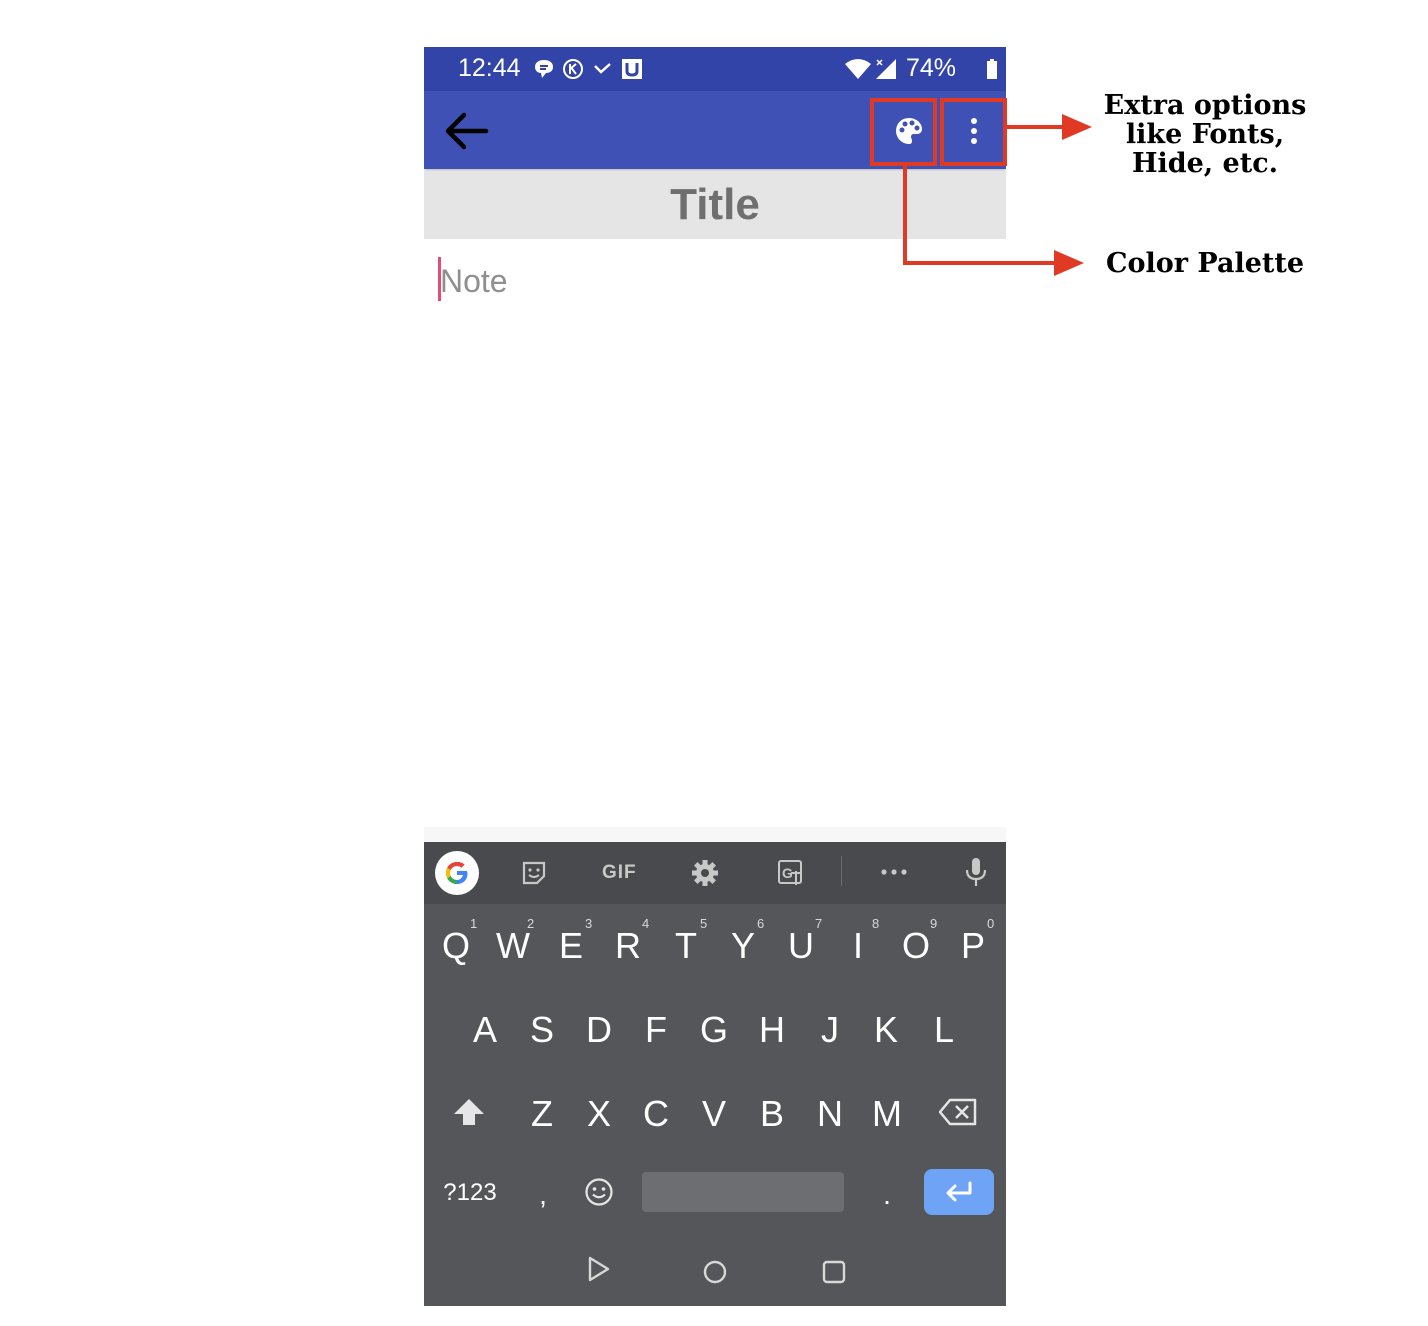 The height and width of the screenshot is (1326, 1428). Describe the element at coordinates (858, 946) in the screenshot. I see `key-i: I` at that location.